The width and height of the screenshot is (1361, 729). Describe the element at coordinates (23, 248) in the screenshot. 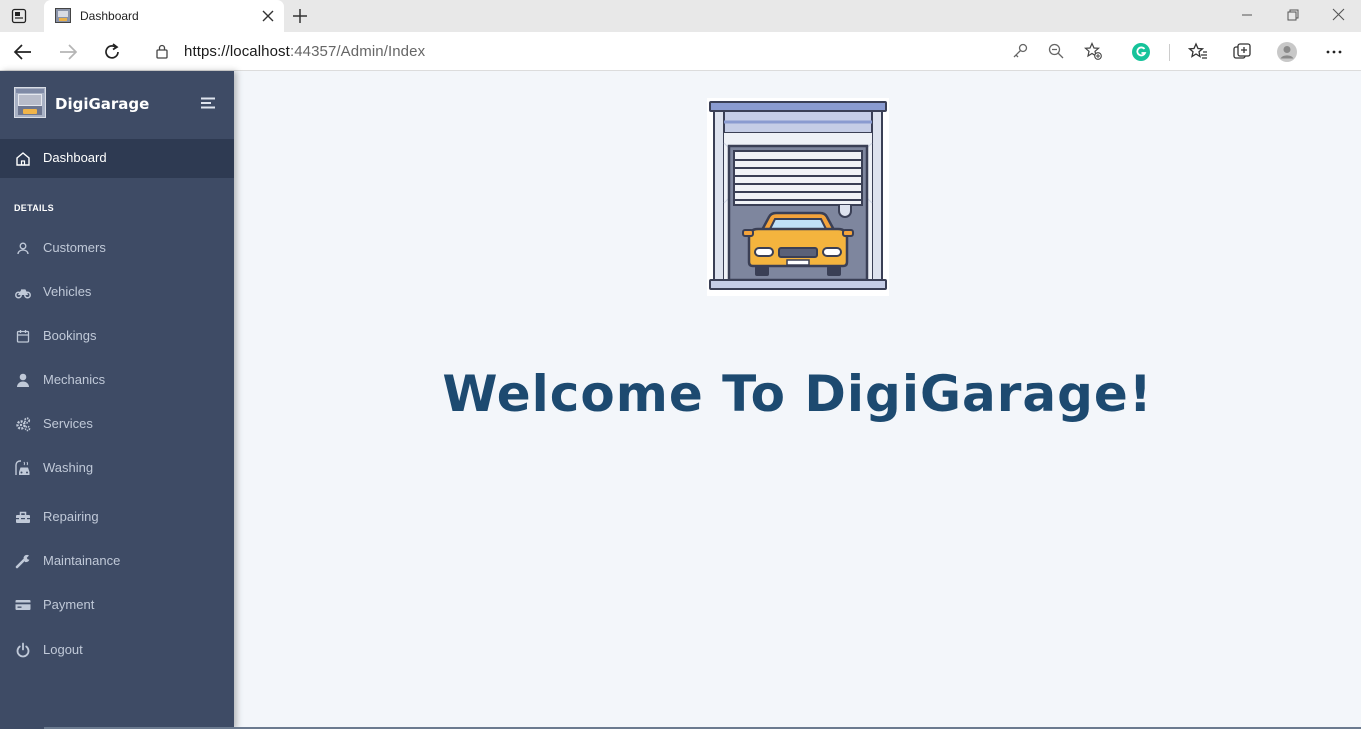

I see `user-icon` at that location.